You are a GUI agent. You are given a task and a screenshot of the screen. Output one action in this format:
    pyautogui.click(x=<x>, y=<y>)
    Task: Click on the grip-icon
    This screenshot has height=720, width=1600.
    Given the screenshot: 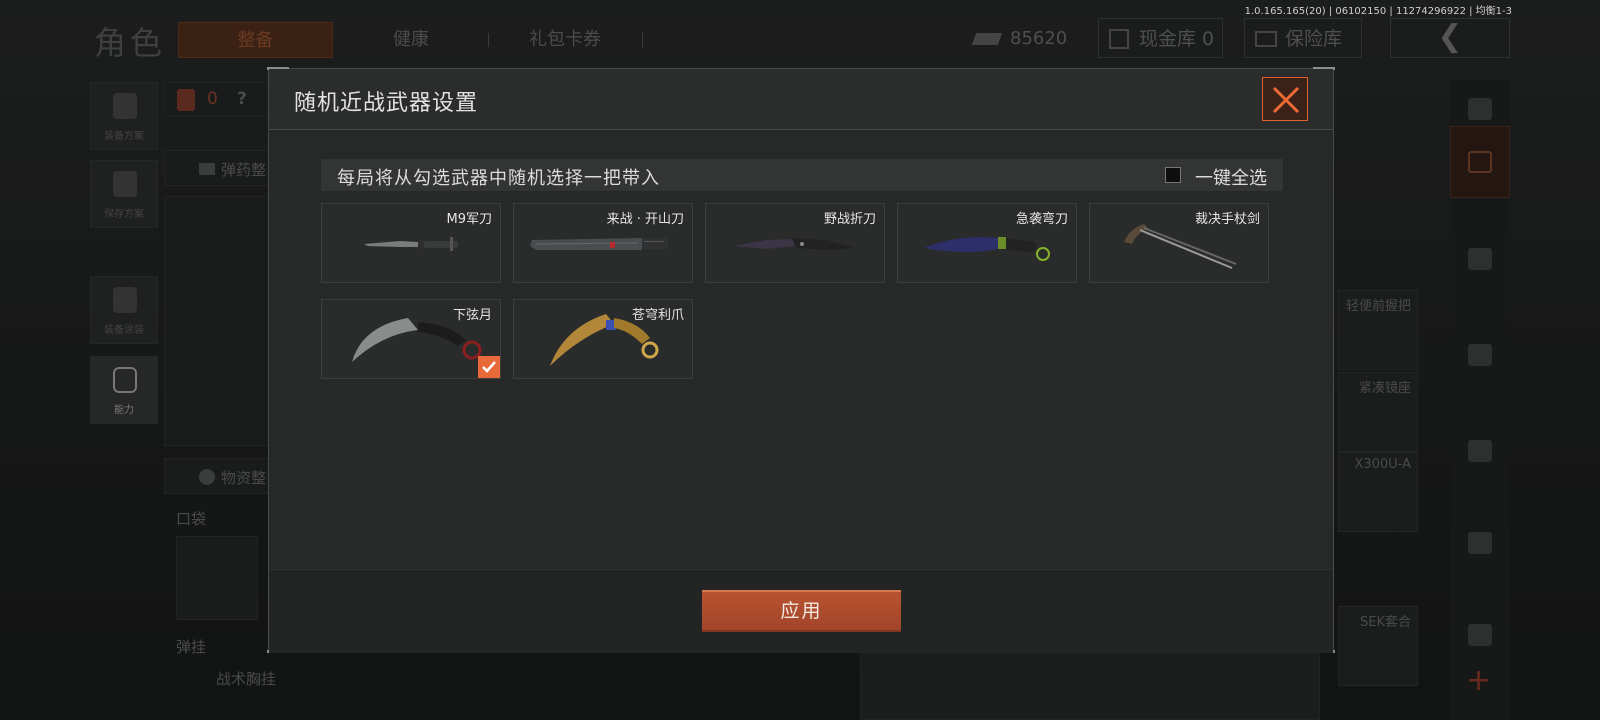 What is the action you would take?
    pyautogui.click(x=1480, y=544)
    